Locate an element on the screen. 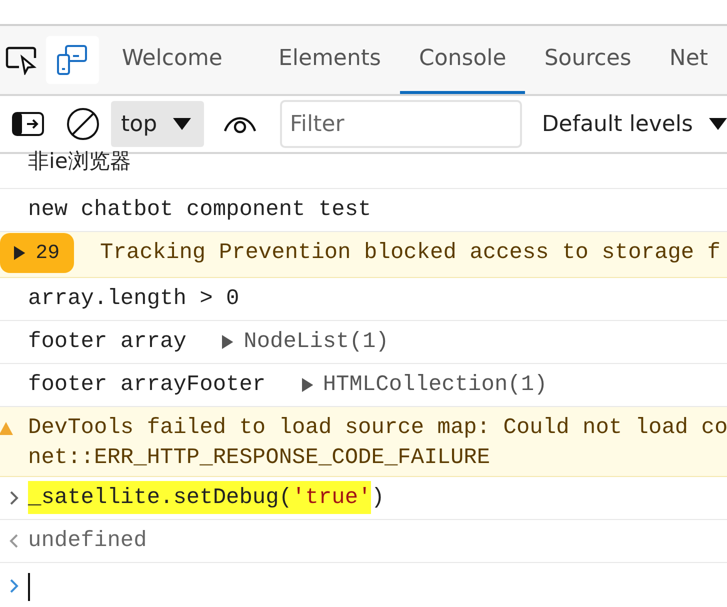 The width and height of the screenshot is (727, 607). log-message: footer array is located at coordinates (107, 342).